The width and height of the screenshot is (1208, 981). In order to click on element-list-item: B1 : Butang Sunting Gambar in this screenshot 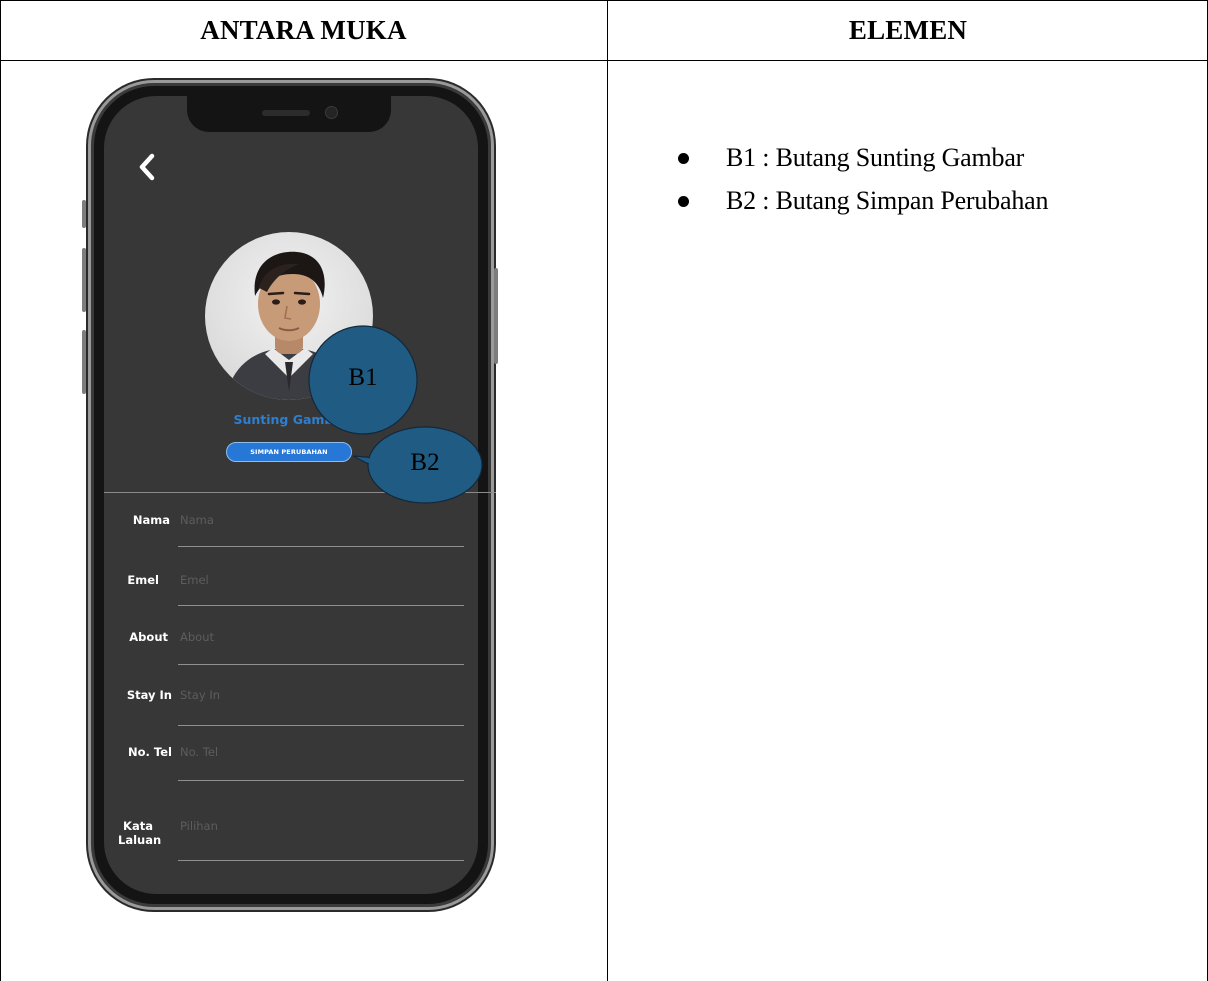, I will do `click(860, 157)`.